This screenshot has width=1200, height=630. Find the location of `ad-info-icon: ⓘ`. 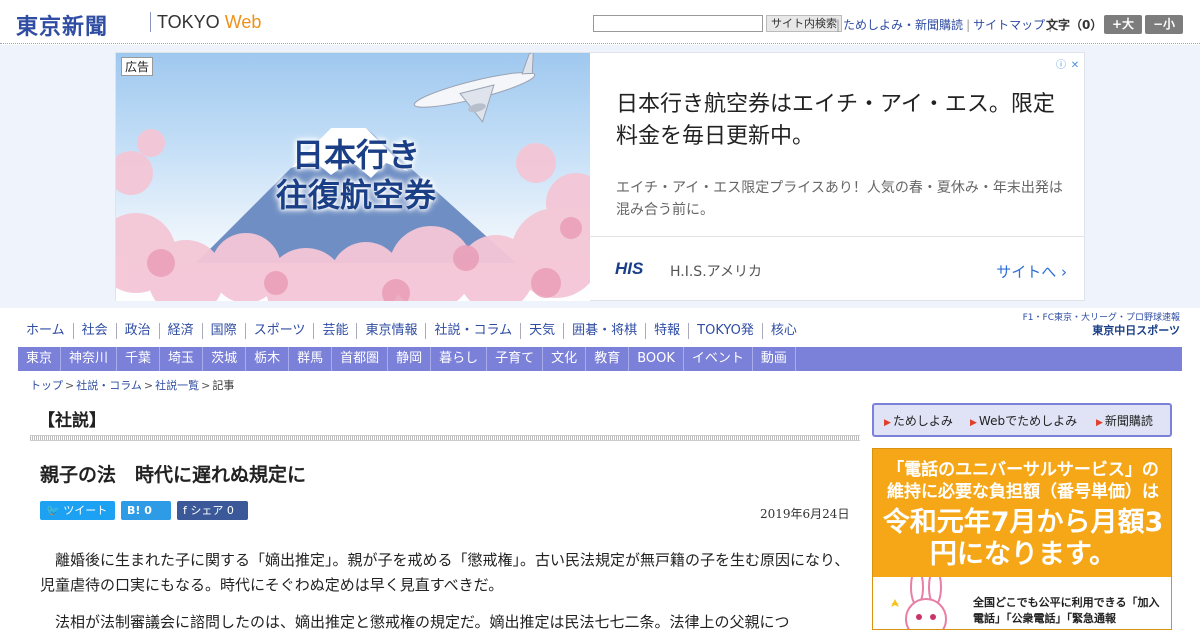

ad-info-icon: ⓘ is located at coordinates (1061, 66).